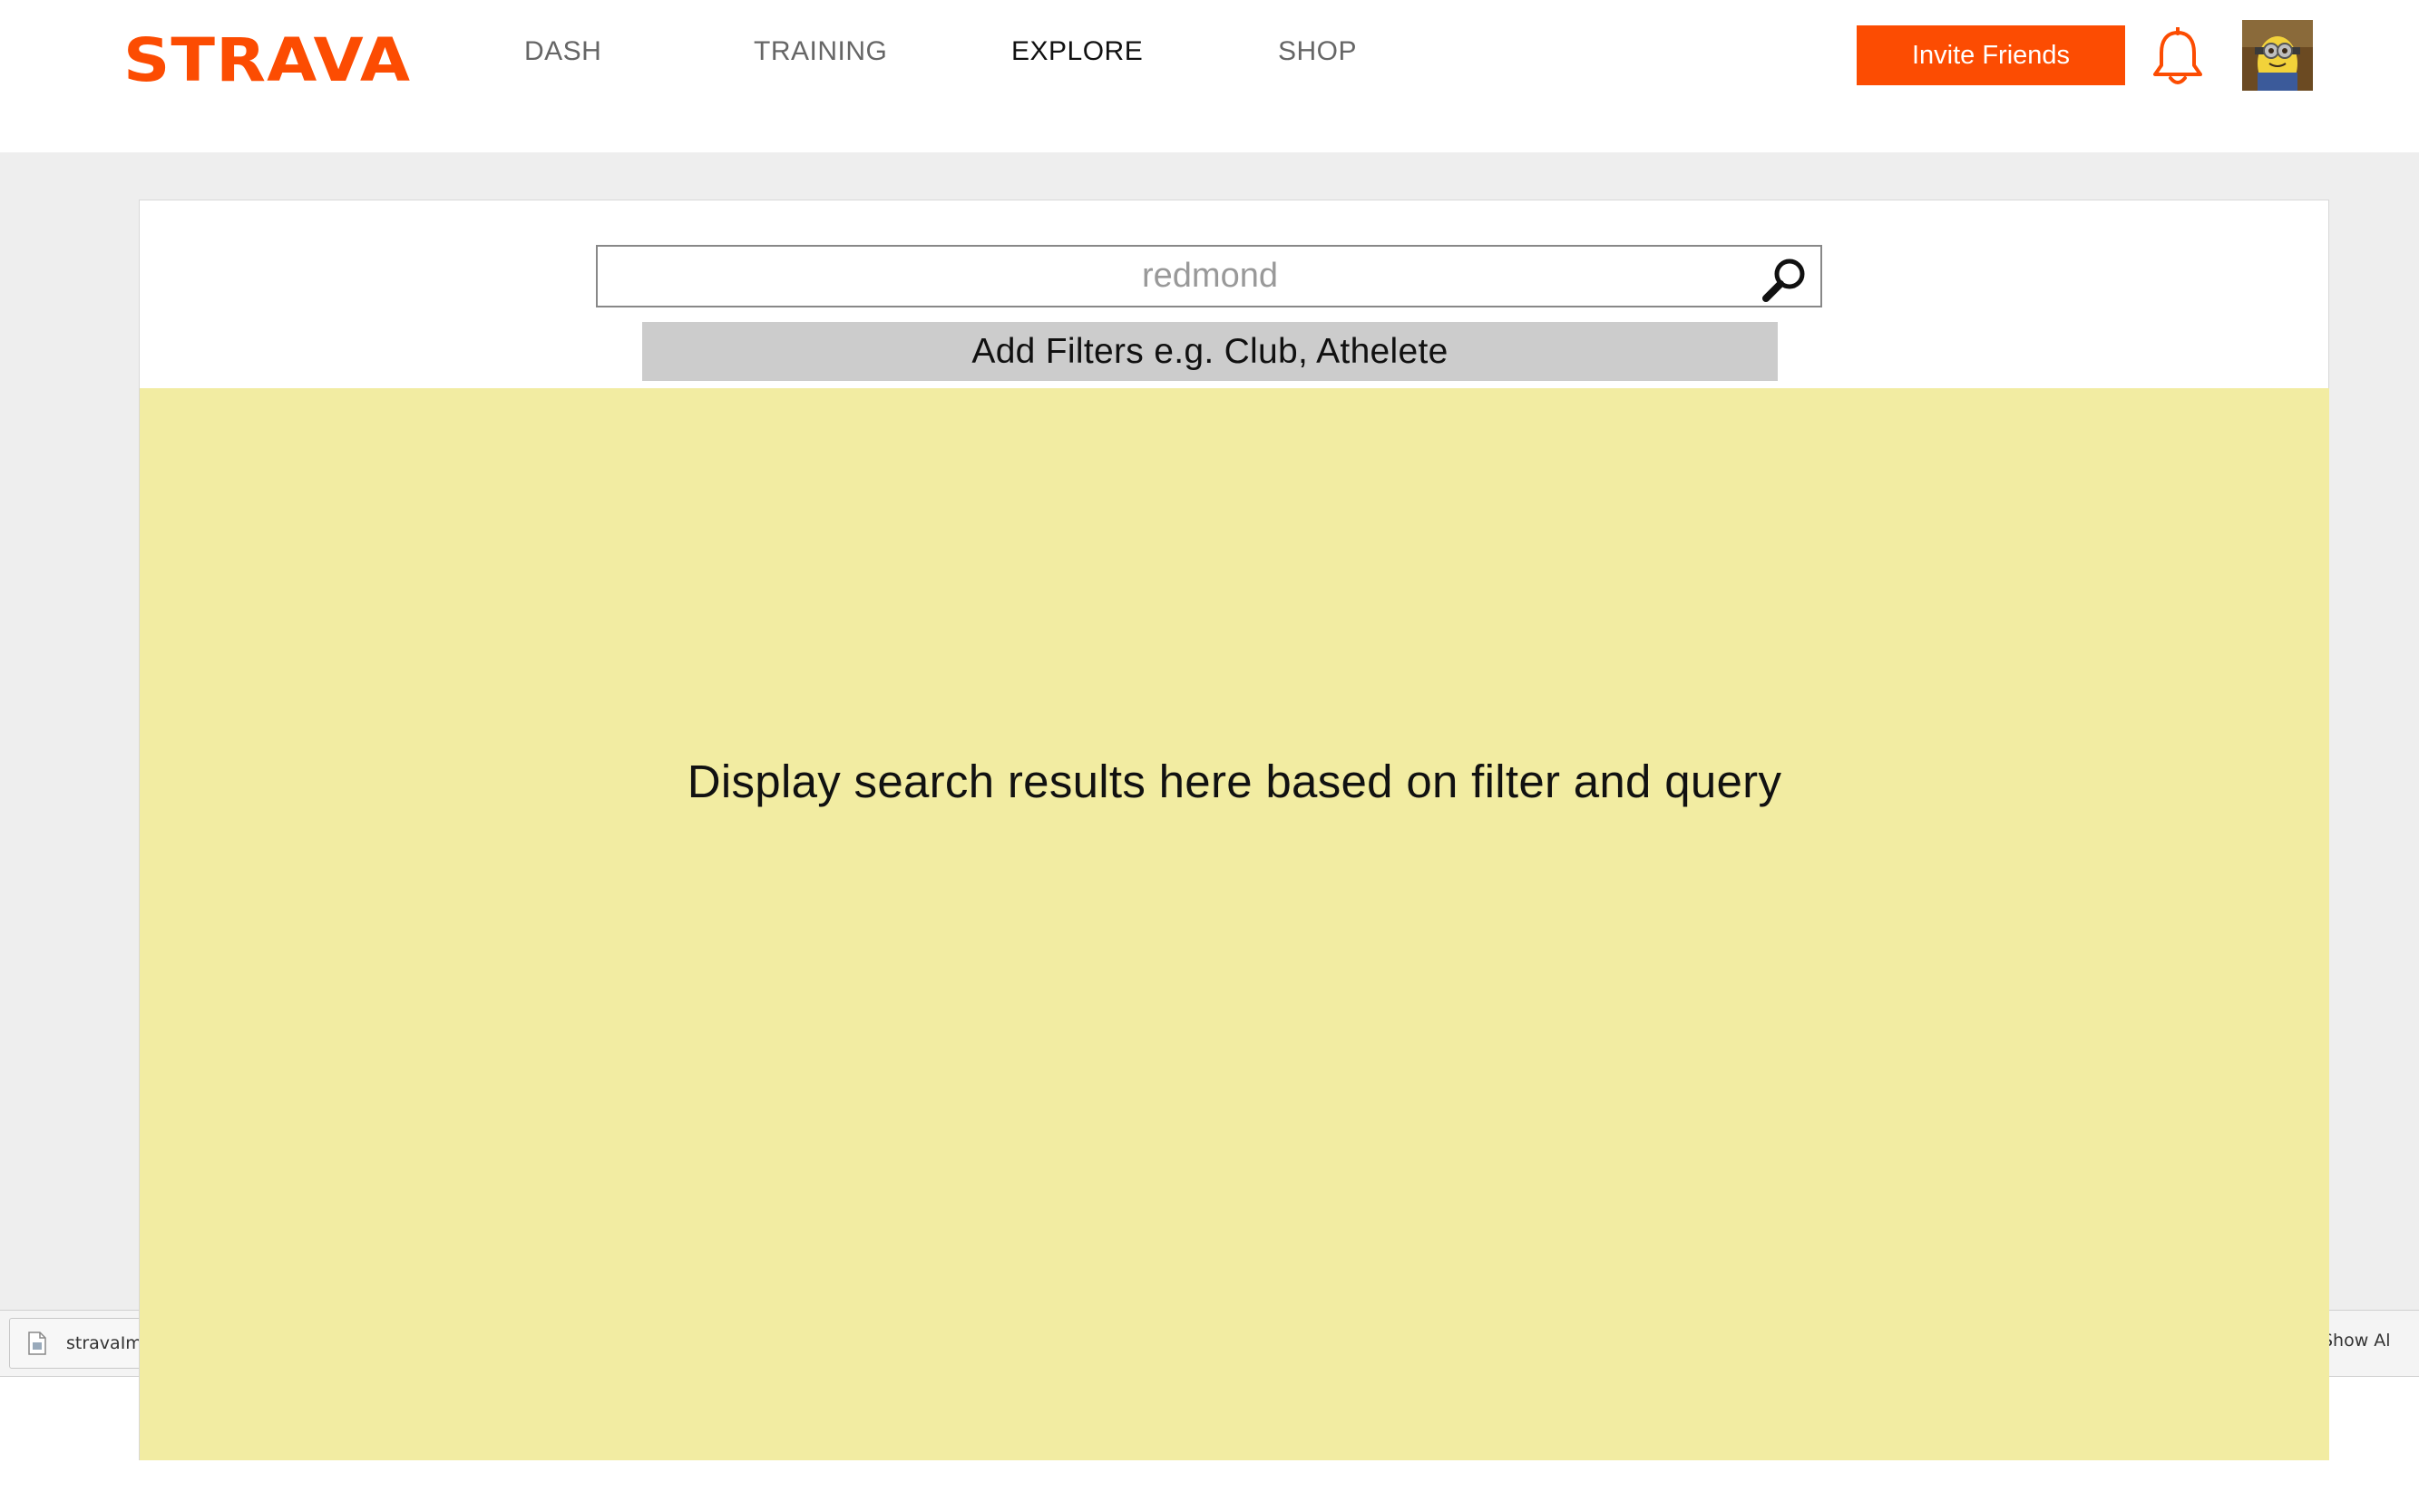  Describe the element at coordinates (1318, 51) in the screenshot. I see `nav-item-shop: SHOP` at that location.